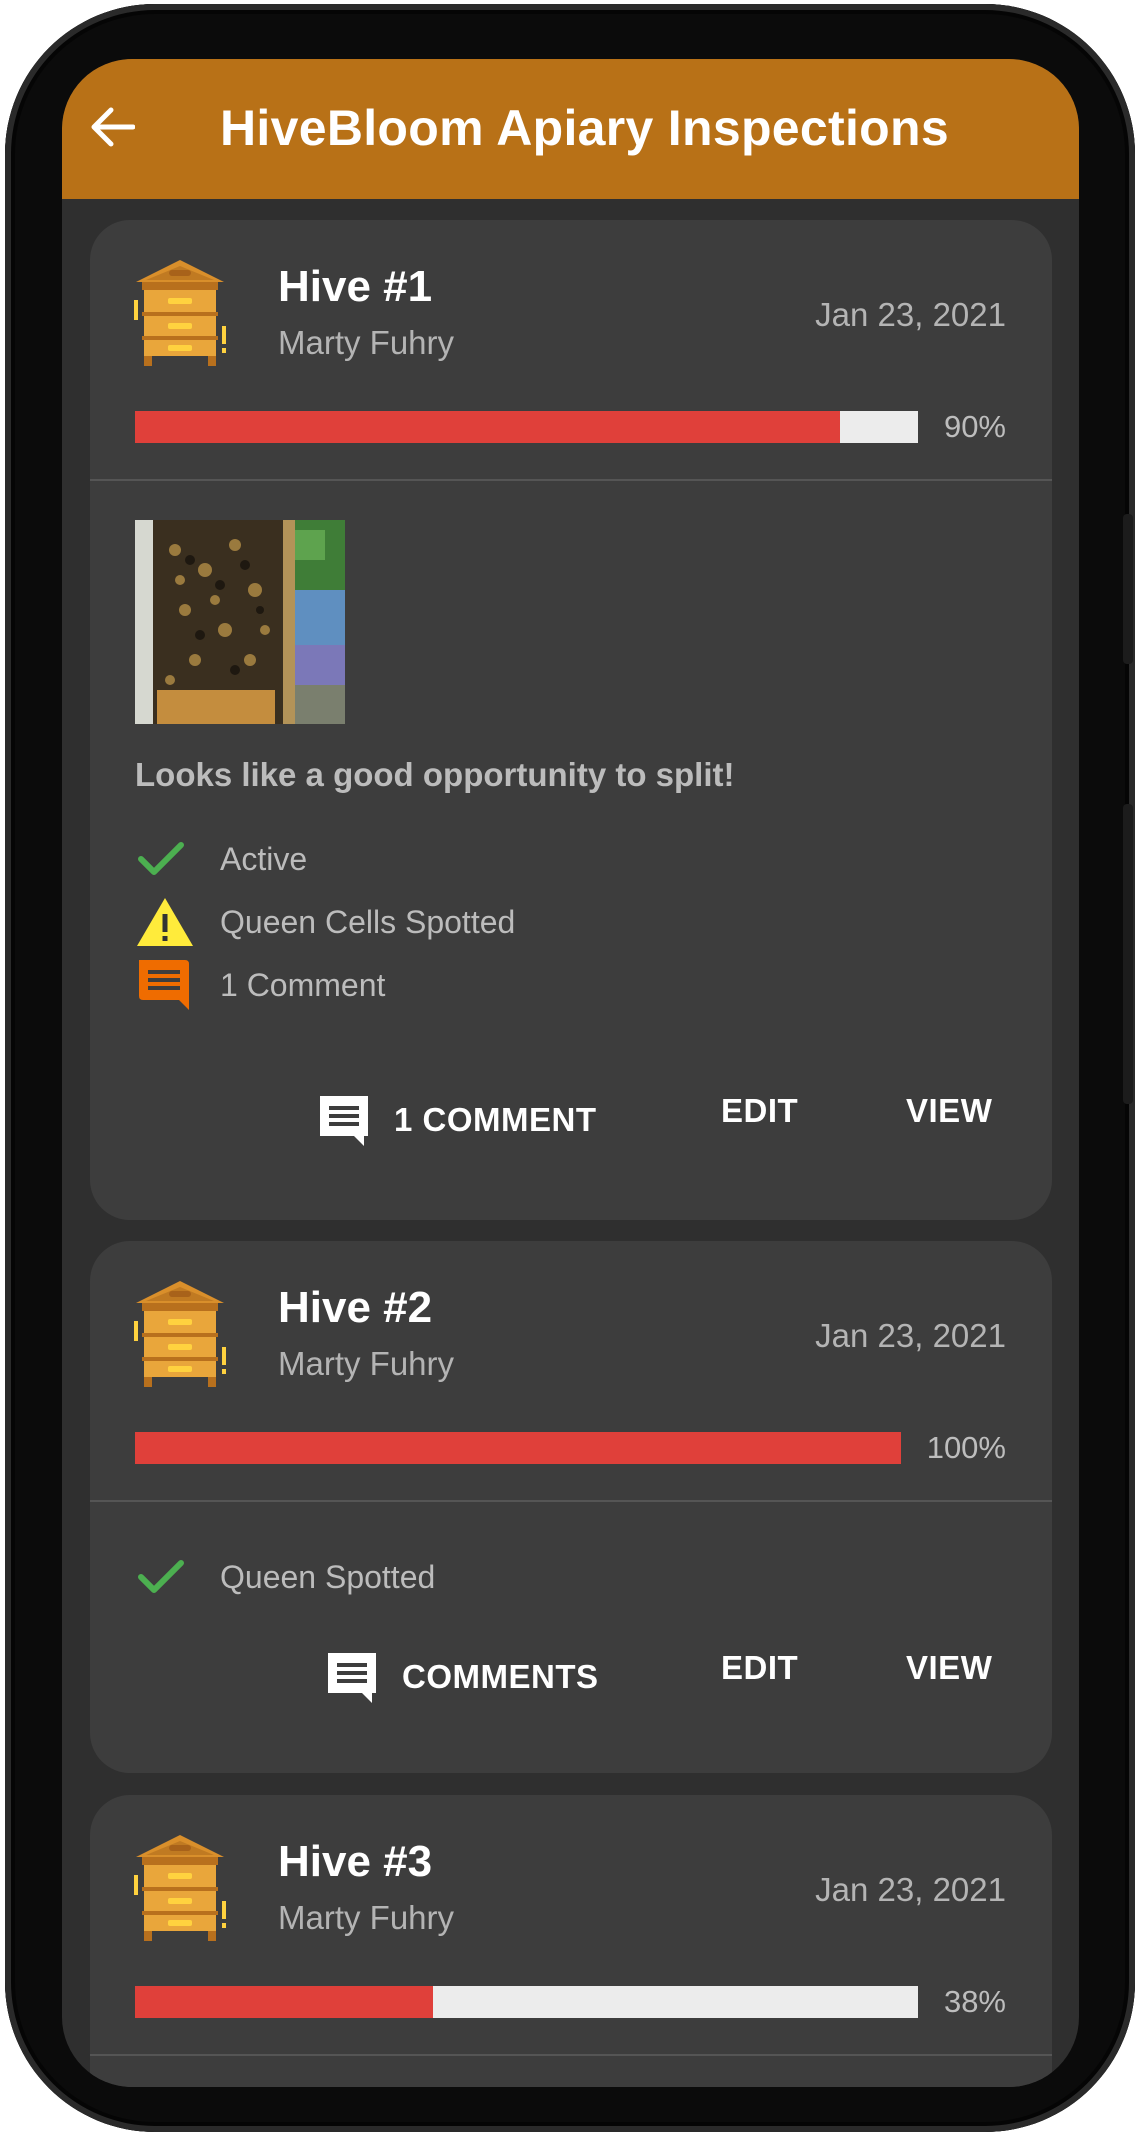 The height and width of the screenshot is (2137, 1140). Describe the element at coordinates (328, 1576) in the screenshot. I see `status-label: Queen Spotted` at that location.